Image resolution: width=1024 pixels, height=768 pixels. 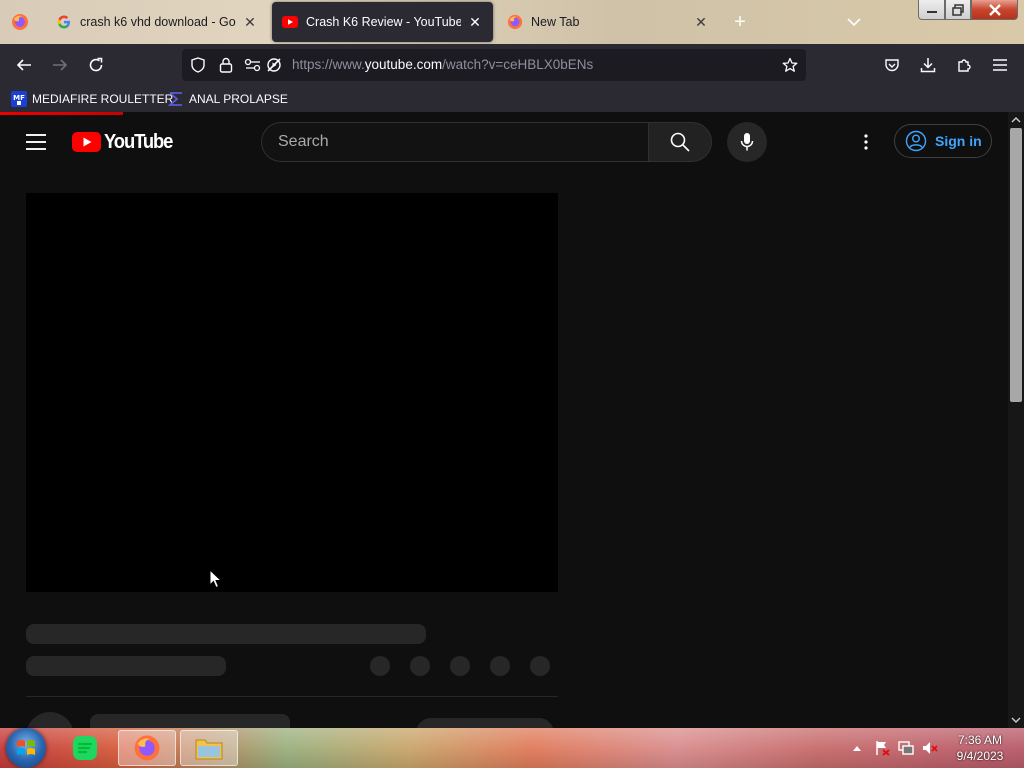 I want to click on divider, so click(x=292, y=696).